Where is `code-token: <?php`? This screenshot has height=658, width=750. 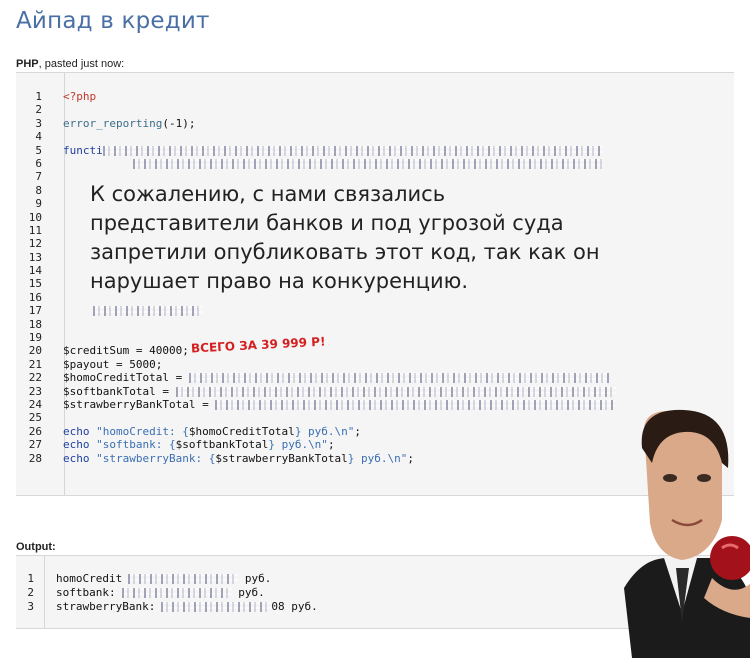 code-token: <?php is located at coordinates (80, 96).